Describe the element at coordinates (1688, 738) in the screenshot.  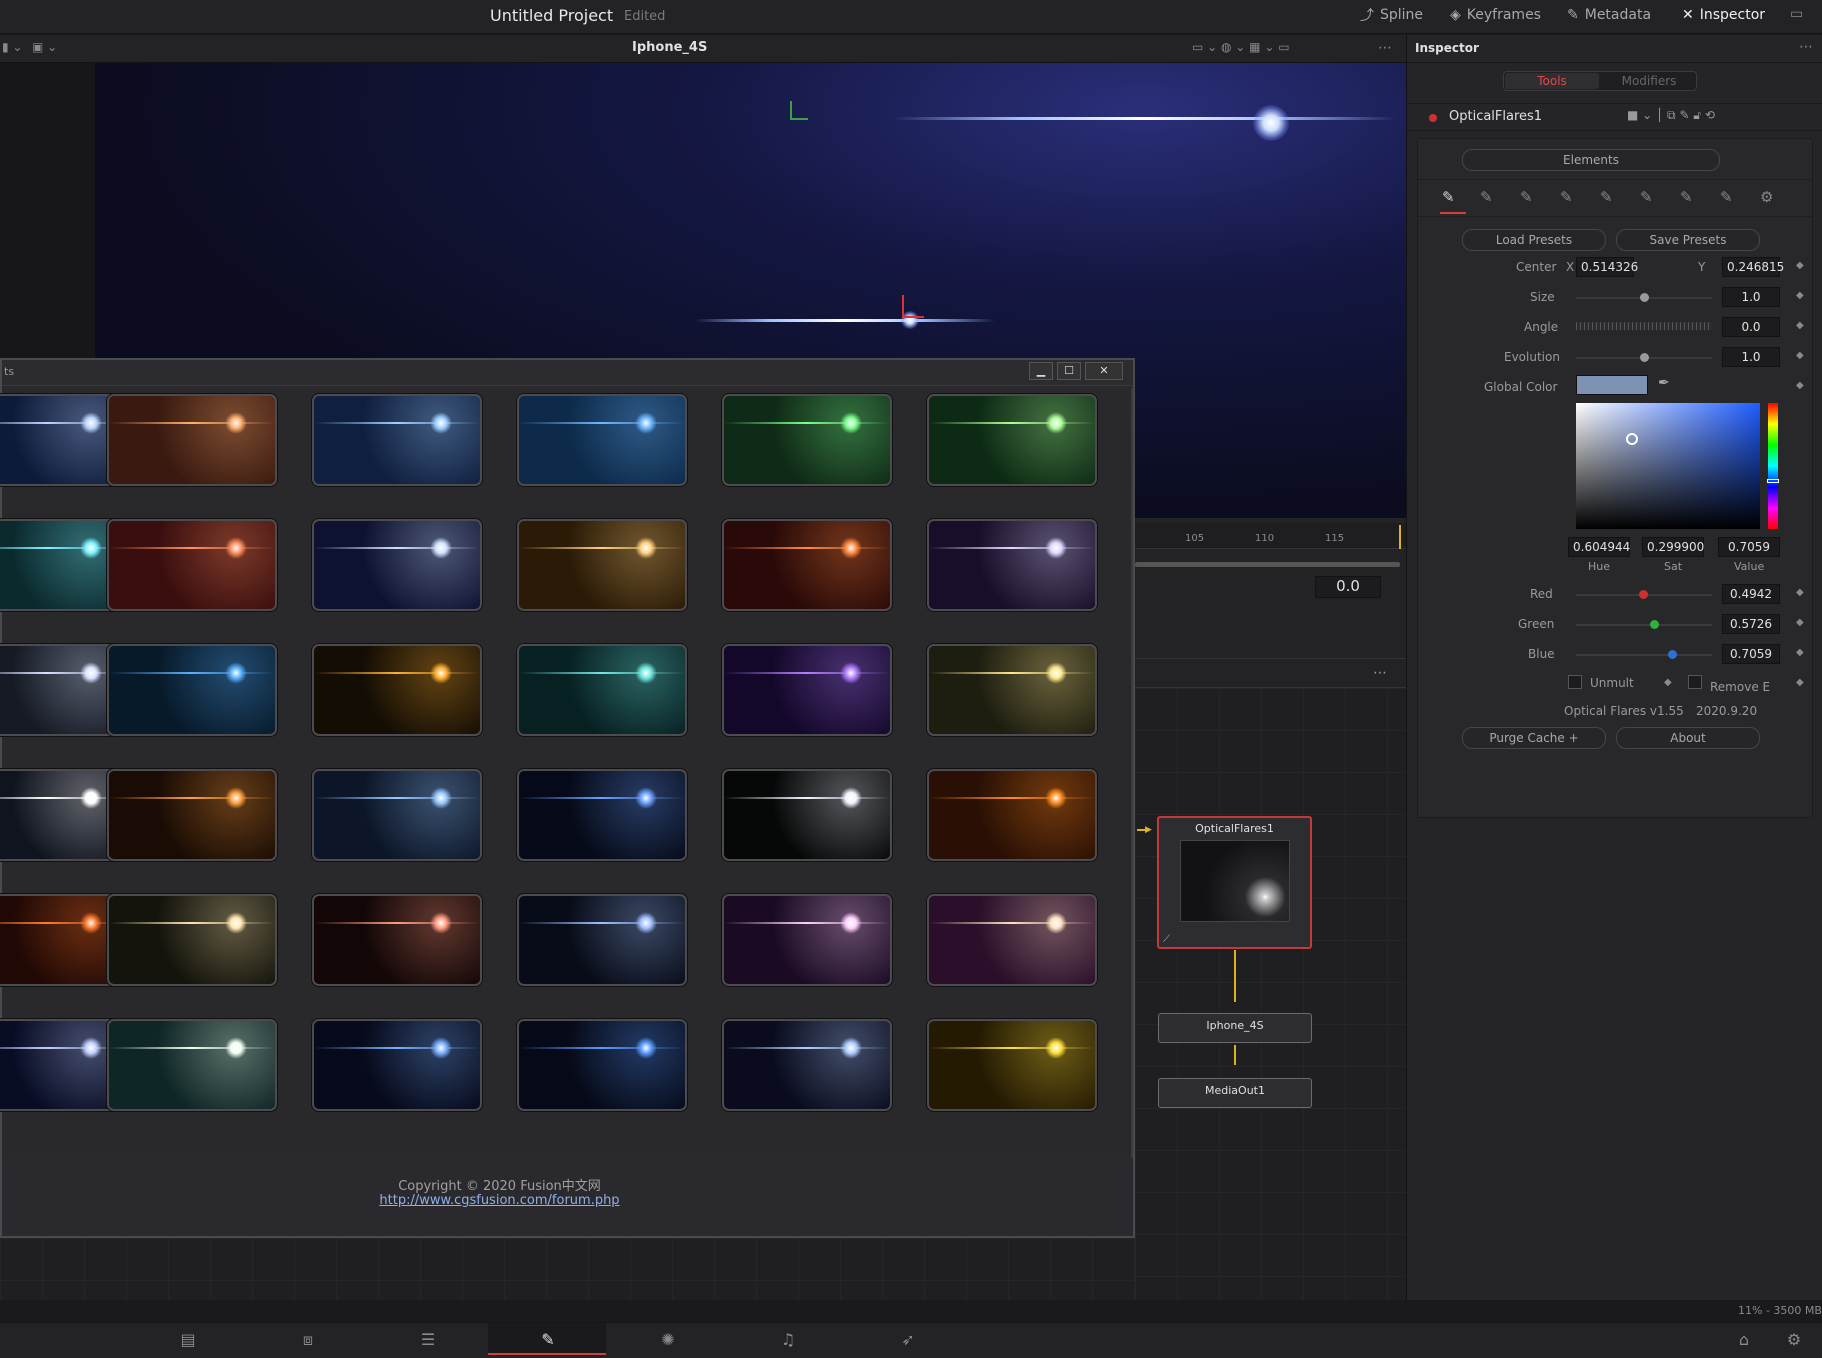
I see `about-button: About` at that location.